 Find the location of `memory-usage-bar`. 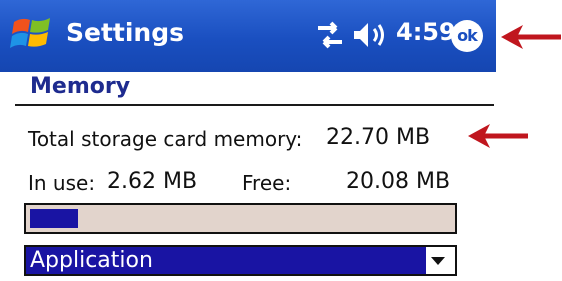

memory-usage-bar is located at coordinates (240, 218).